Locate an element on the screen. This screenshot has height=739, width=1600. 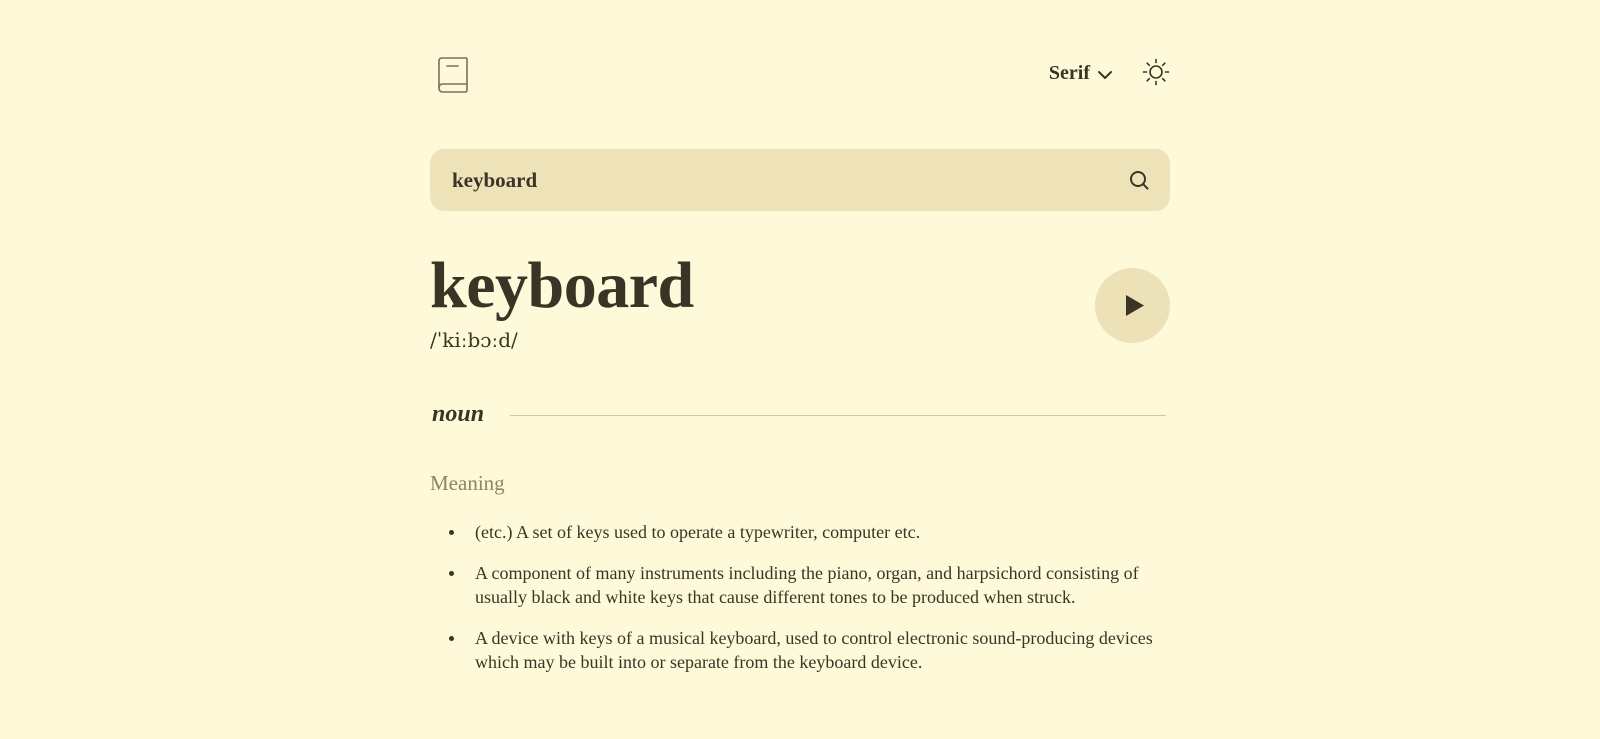
chevron-down-icon is located at coordinates (1105, 74).